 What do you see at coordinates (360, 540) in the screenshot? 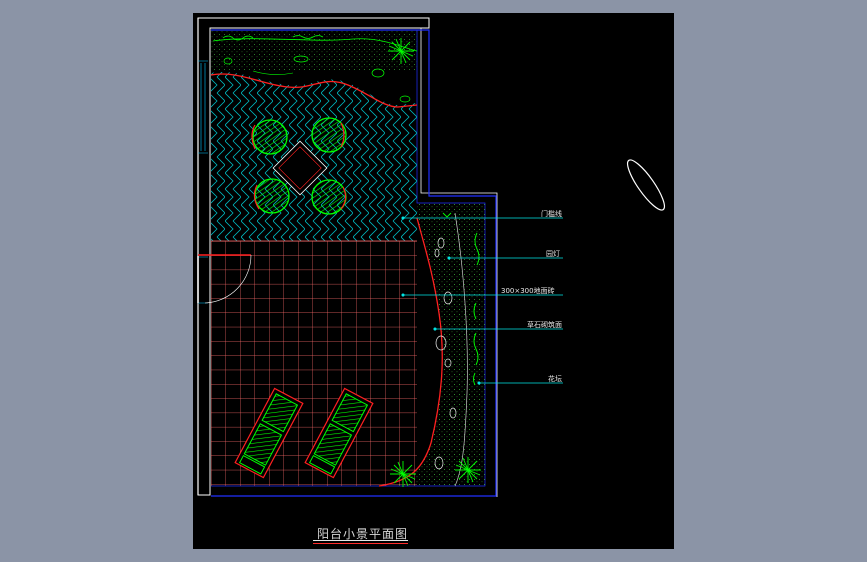
I see `title-underline` at bounding box center [360, 540].